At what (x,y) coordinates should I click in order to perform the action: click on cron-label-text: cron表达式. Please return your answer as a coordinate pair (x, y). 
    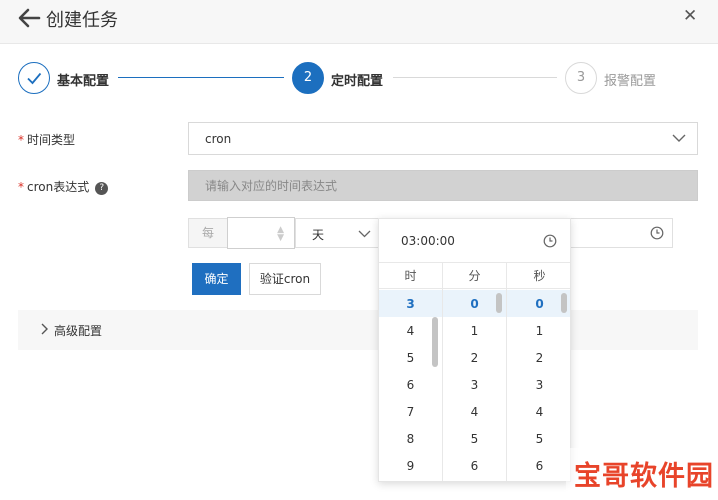
    Looking at the image, I should click on (58, 187).